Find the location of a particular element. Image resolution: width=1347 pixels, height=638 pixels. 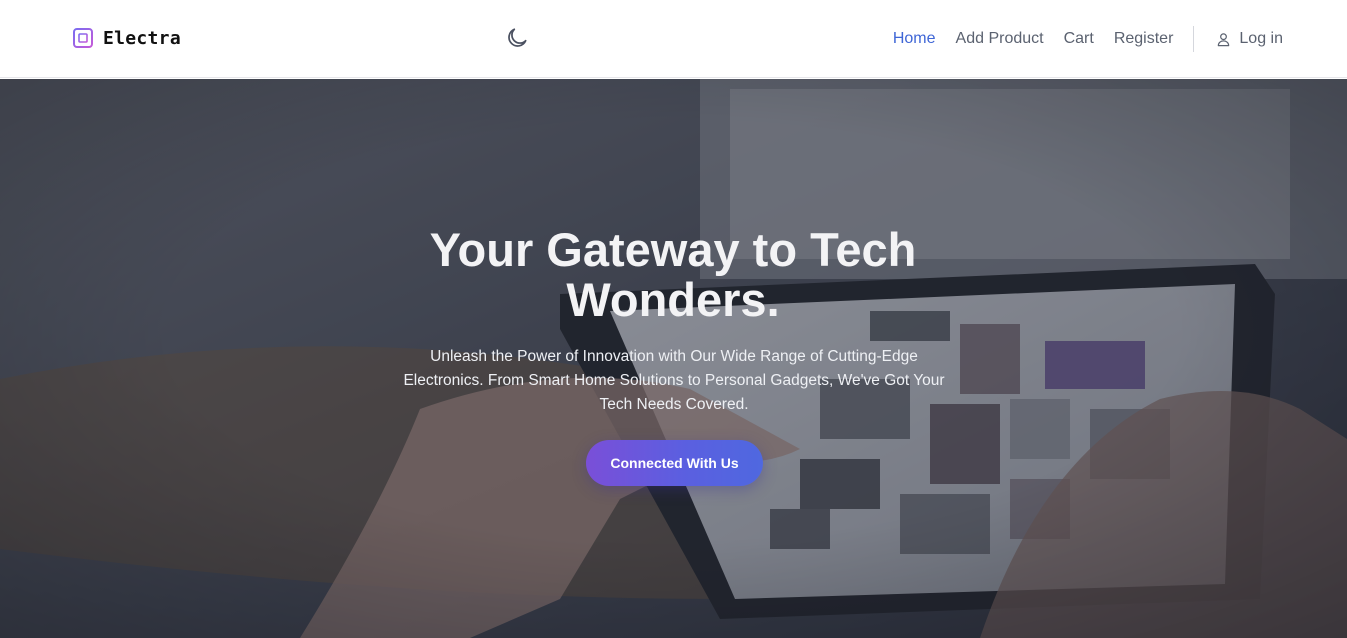

brand-logo-link: Electra is located at coordinates (125, 38).